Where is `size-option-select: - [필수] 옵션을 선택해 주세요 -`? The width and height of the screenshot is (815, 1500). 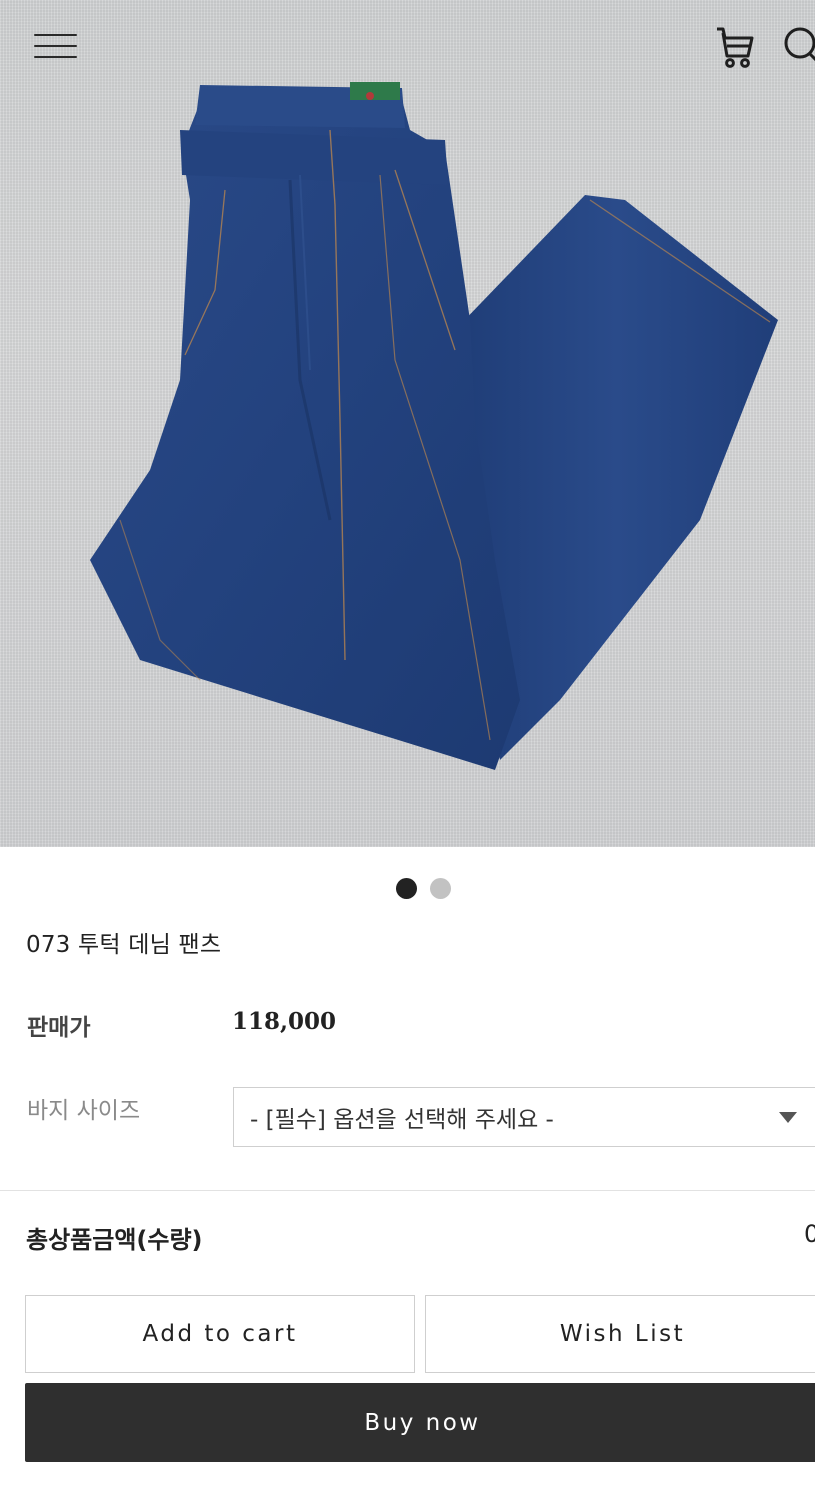
size-option-select: - [필수] 옵션을 선택해 주세요 - is located at coordinates (524, 1117).